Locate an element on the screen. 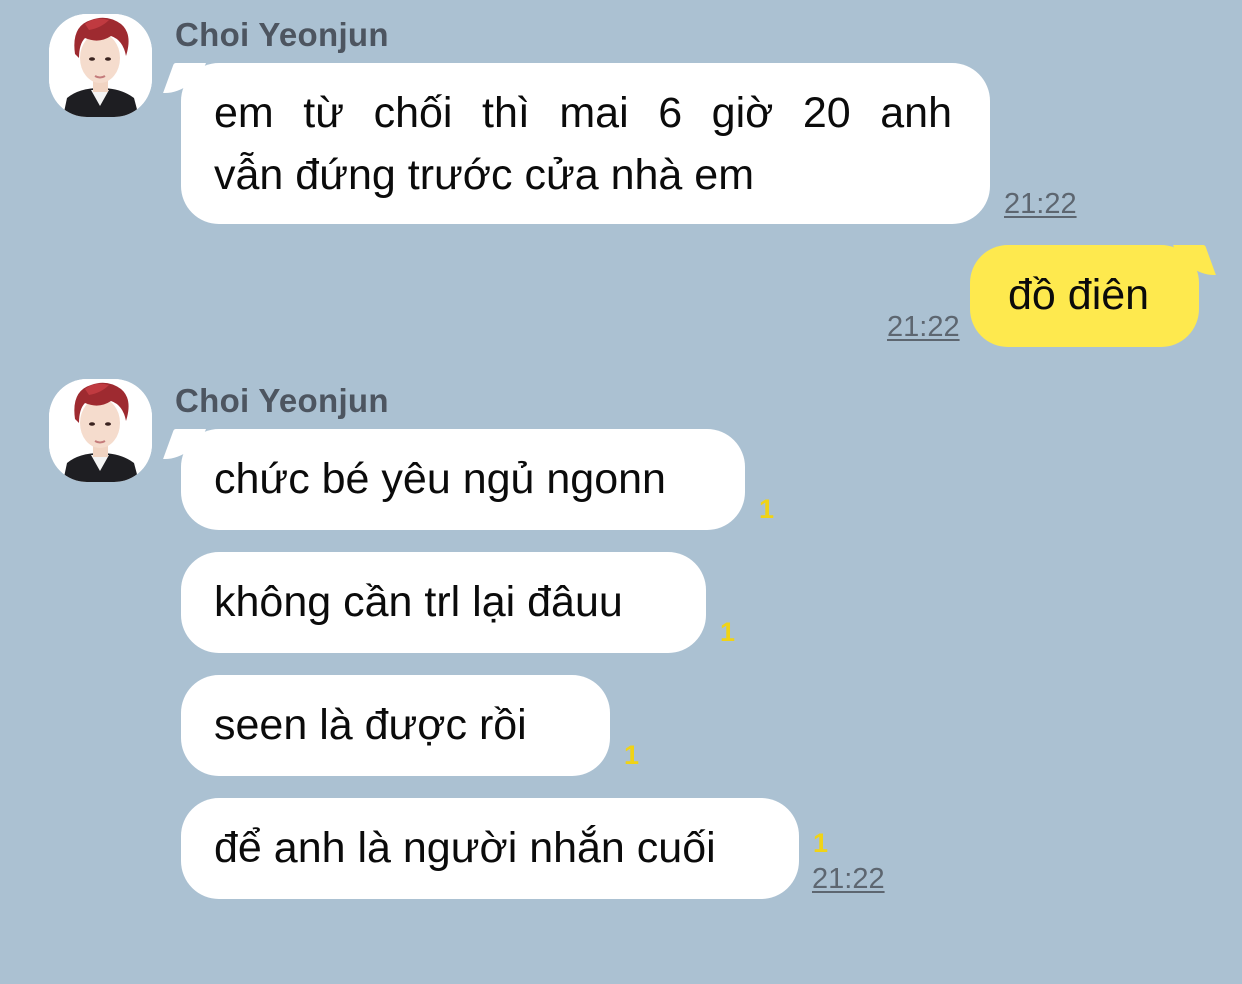 This screenshot has width=1242, height=984. message-text: đồ điên is located at coordinates (1079, 295).